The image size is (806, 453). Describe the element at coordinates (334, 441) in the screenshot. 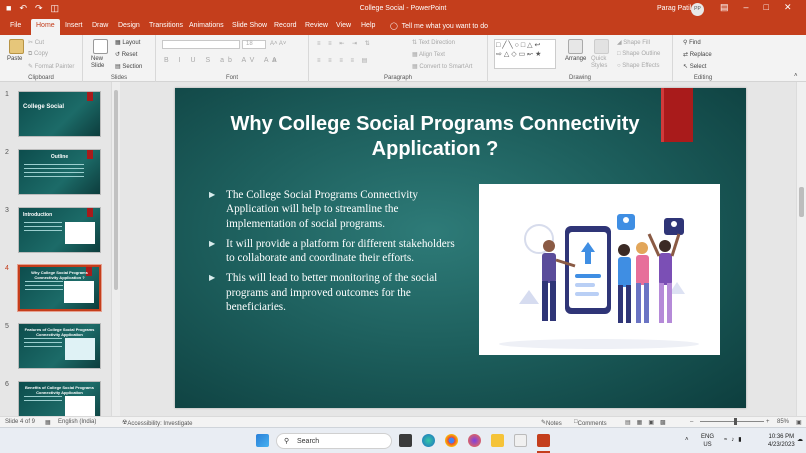

I see `taskbar-search: ⚲ Search` at that location.